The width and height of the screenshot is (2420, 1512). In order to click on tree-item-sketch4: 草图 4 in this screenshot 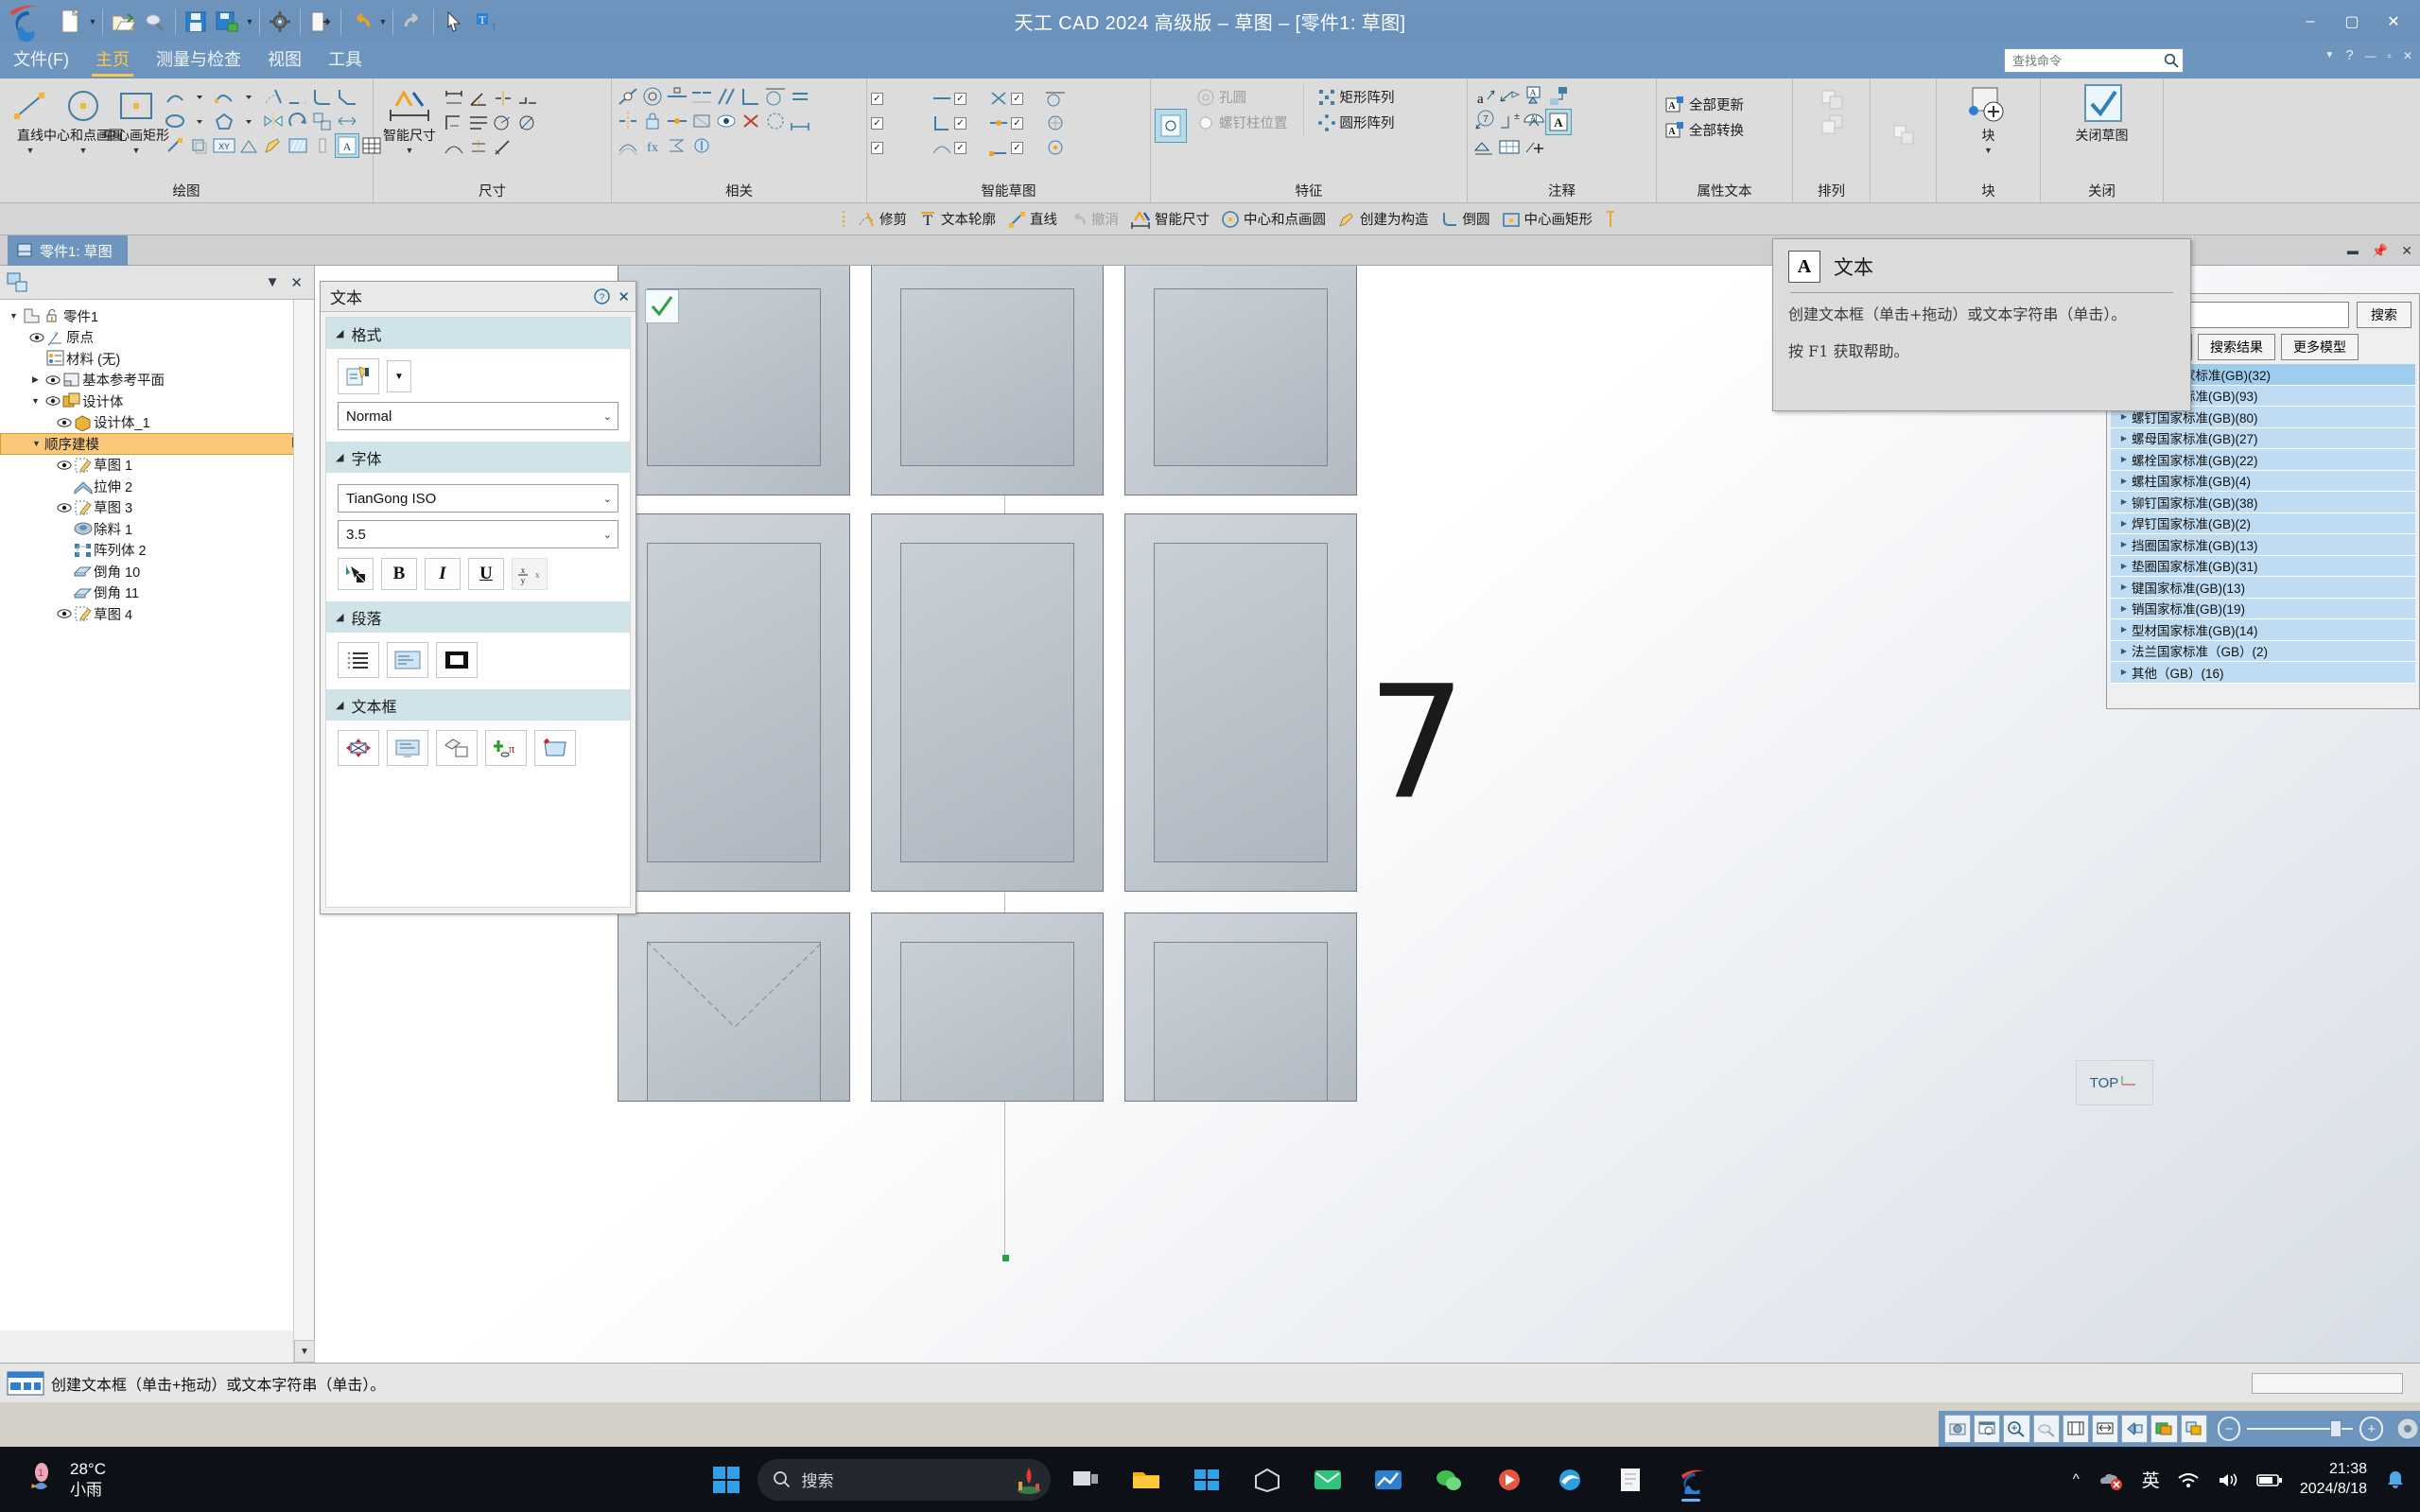, I will do `click(157, 614)`.